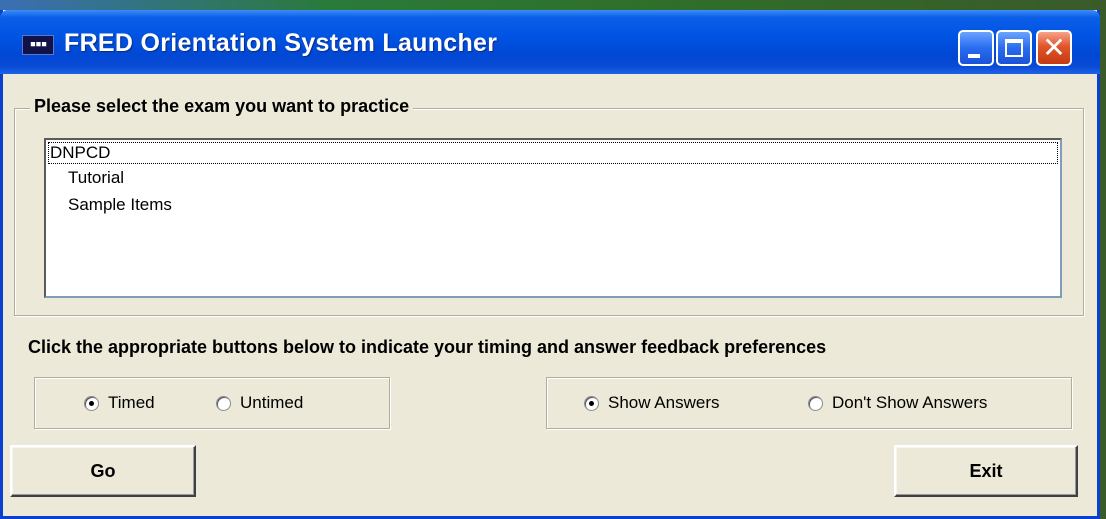  Describe the element at coordinates (120, 205) in the screenshot. I see `list-item-sample-items: Sample Items` at that location.